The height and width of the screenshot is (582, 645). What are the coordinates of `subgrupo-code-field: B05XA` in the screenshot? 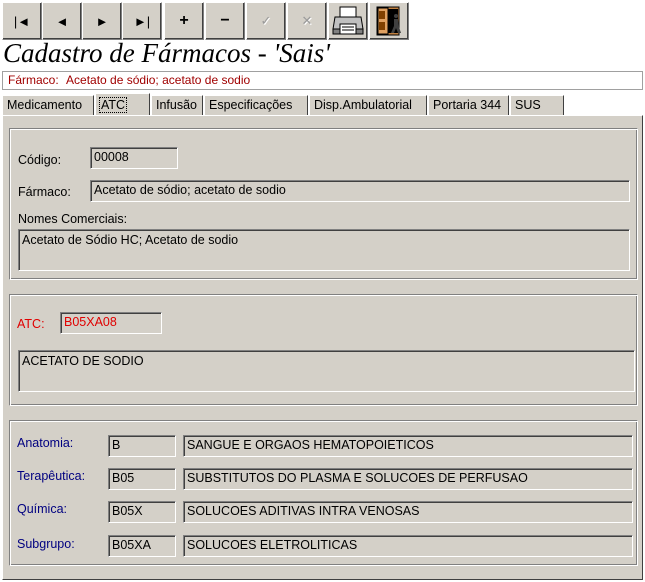 It's located at (142, 546).